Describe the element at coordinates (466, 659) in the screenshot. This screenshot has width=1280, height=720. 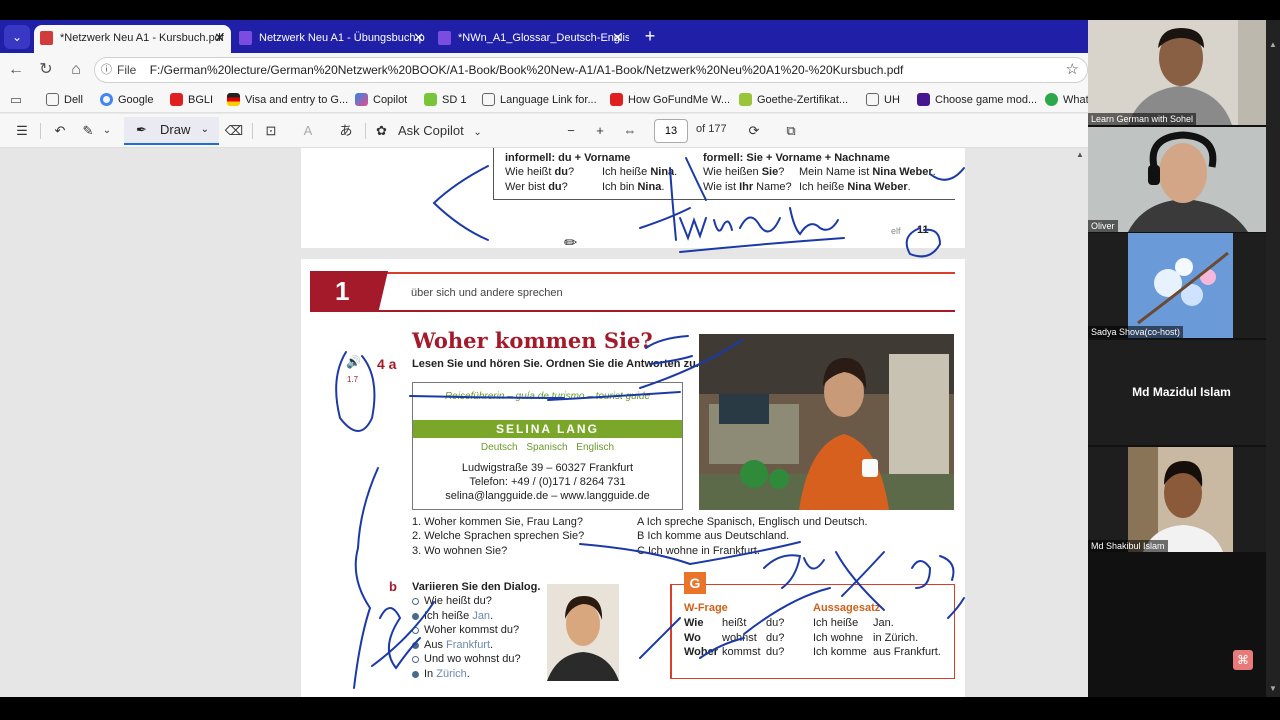
I see `dialog-line: Und wo wohnst du?` at that location.